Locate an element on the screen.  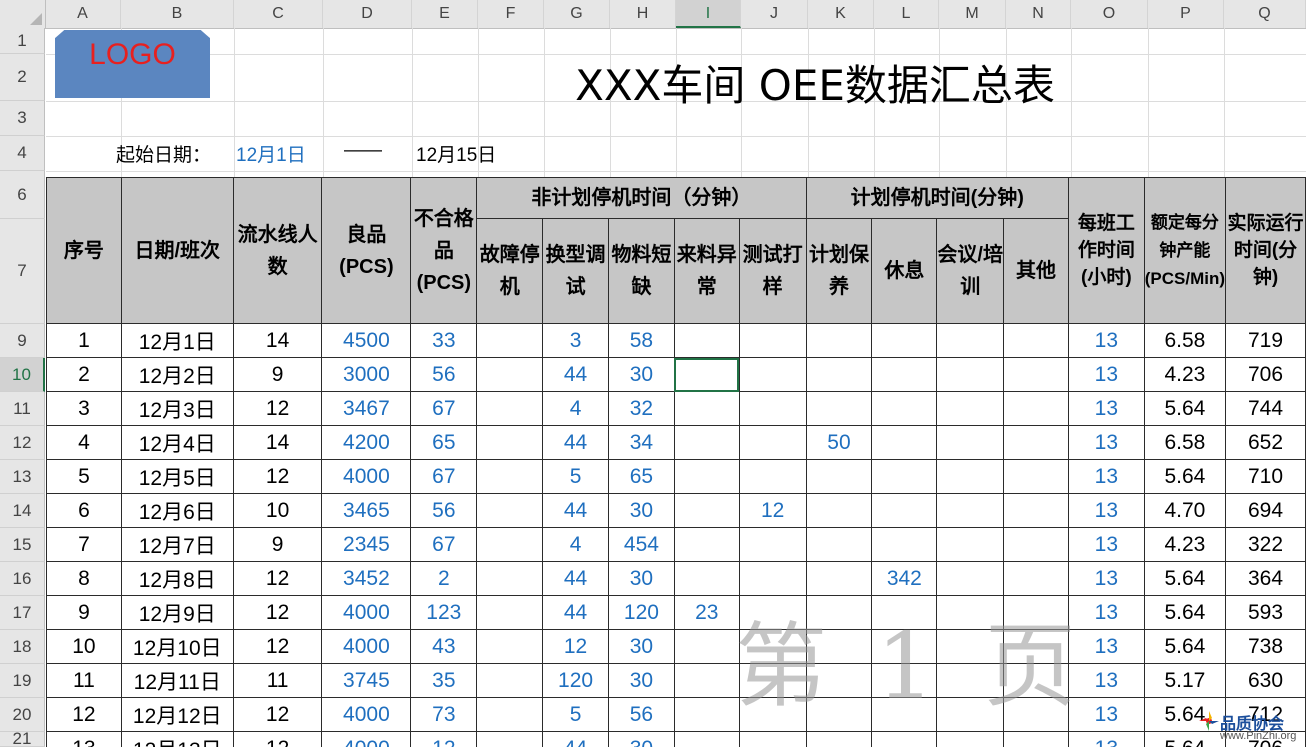
header-unplanned-4: 测试打样 is located at coordinates (772, 271).